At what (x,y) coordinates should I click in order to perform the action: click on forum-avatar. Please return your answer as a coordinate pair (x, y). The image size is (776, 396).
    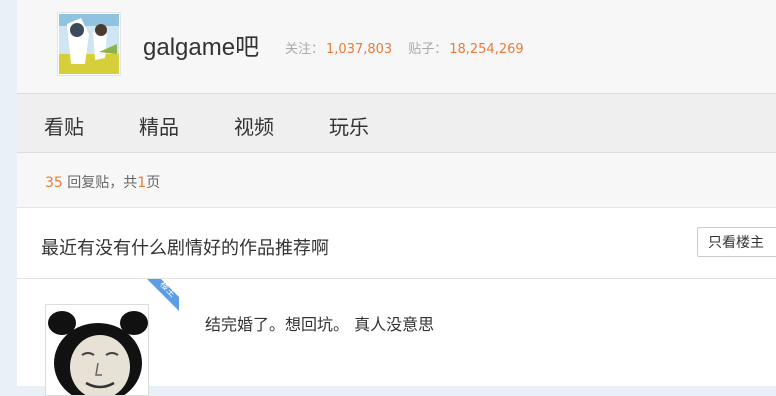
    Looking at the image, I should click on (89, 44).